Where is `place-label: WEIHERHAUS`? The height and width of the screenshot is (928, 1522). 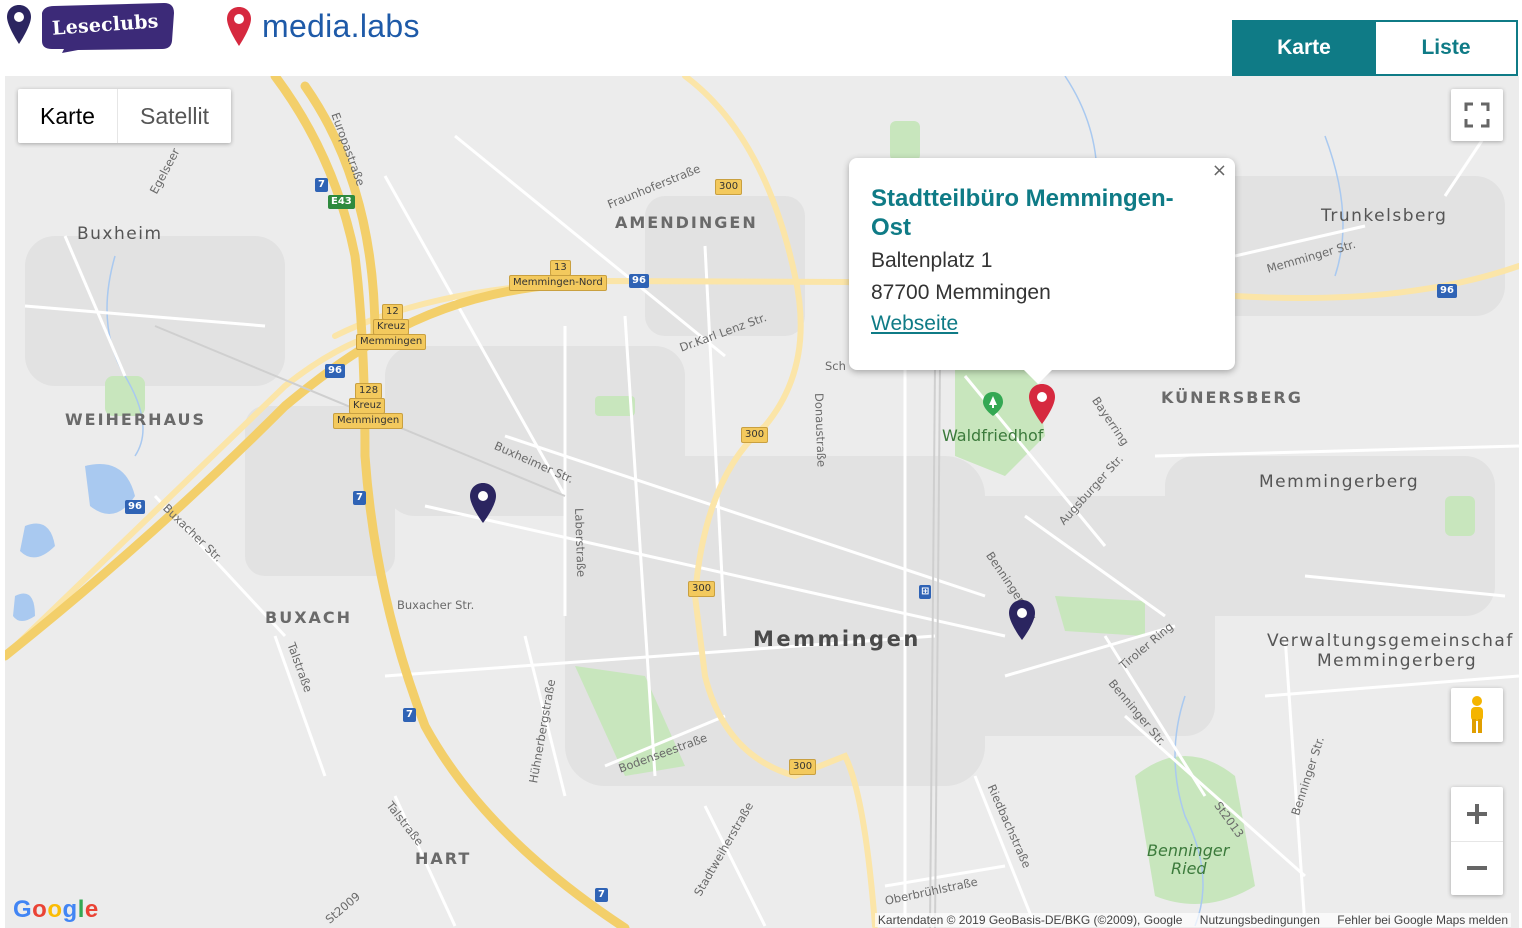
place-label: WEIHERHAUS is located at coordinates (135, 419).